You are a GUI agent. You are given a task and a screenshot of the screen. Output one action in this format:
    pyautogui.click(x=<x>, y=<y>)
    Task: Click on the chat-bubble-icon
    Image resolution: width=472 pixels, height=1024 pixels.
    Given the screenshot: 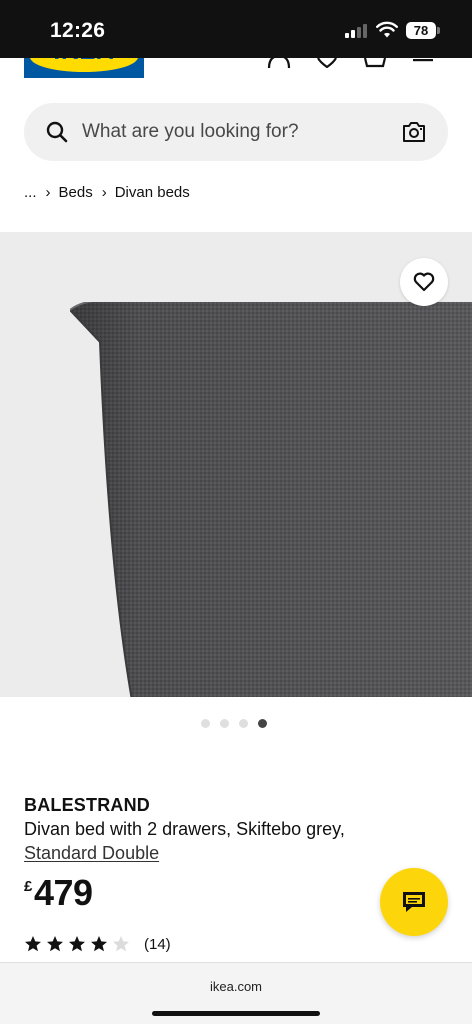 What is the action you would take?
    pyautogui.click(x=414, y=902)
    